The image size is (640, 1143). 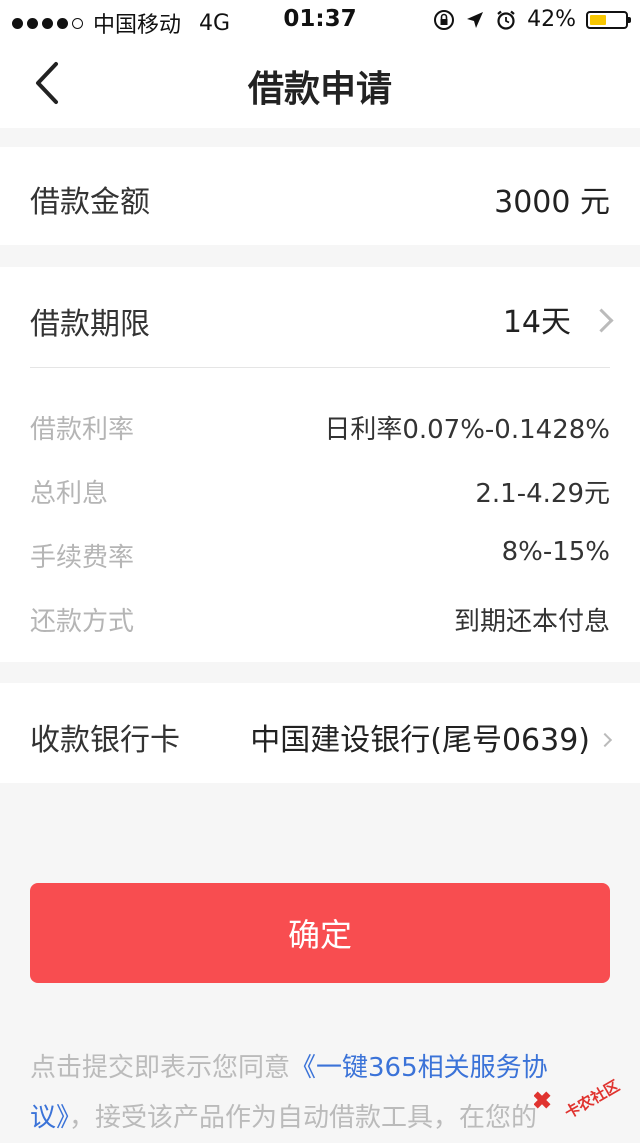 What do you see at coordinates (605, 739) in the screenshot?
I see `chevron-right-small-icon` at bounding box center [605, 739].